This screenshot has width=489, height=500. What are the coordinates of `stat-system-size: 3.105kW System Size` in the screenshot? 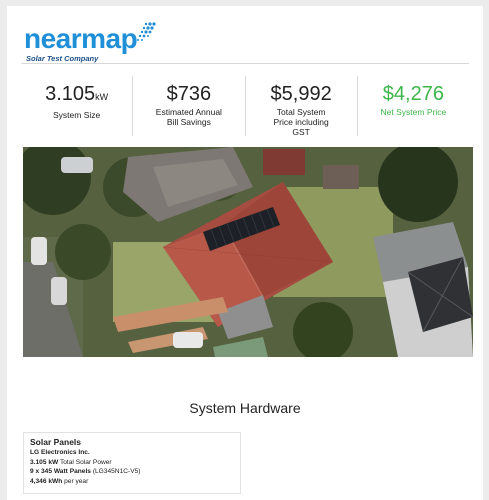 It's located at (76, 106).